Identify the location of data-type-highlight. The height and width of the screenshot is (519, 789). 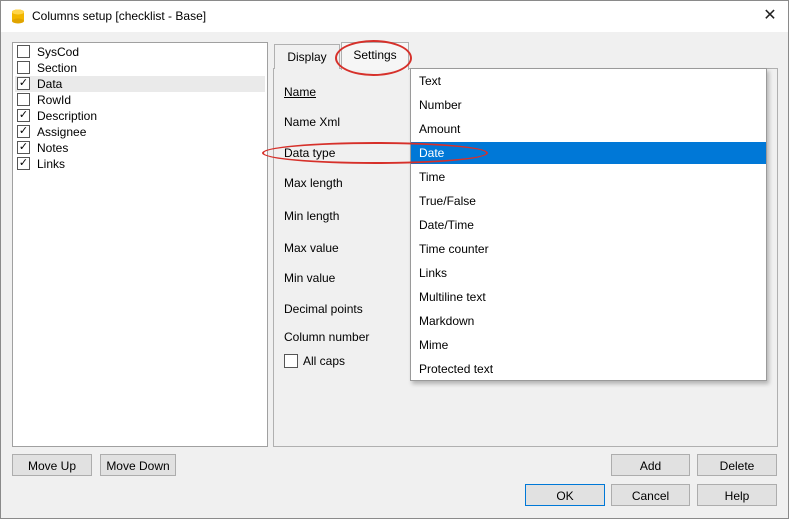
(375, 153).